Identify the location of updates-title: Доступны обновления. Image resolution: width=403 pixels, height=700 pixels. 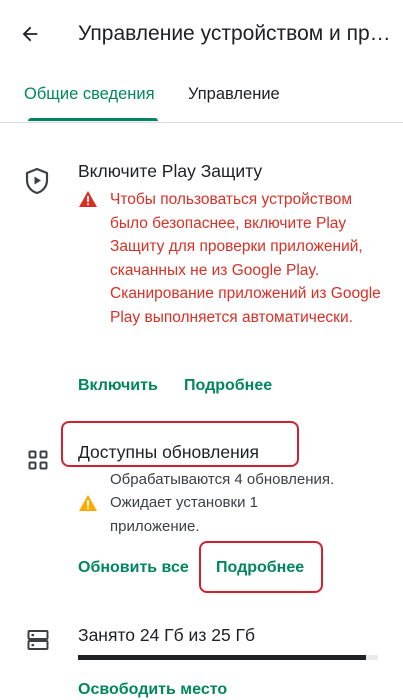
(168, 452).